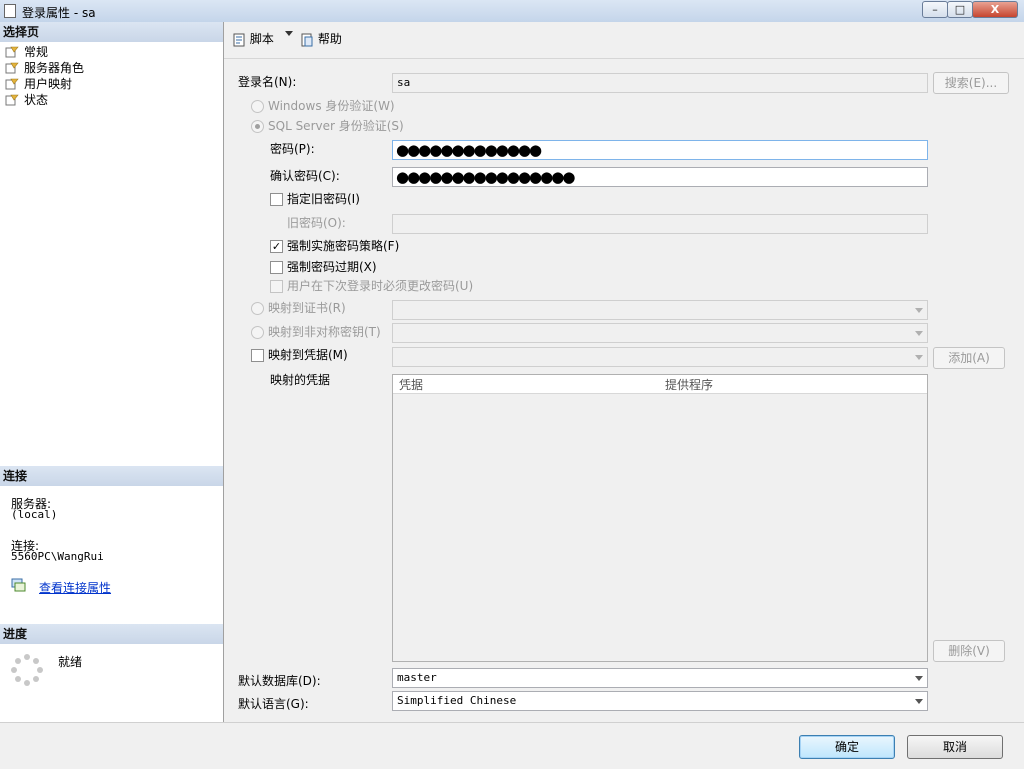 Image resolution: width=1024 pixels, height=769 pixels. What do you see at coordinates (267, 82) in the screenshot?
I see `login-name-label: 登录名(N):` at bounding box center [267, 82].